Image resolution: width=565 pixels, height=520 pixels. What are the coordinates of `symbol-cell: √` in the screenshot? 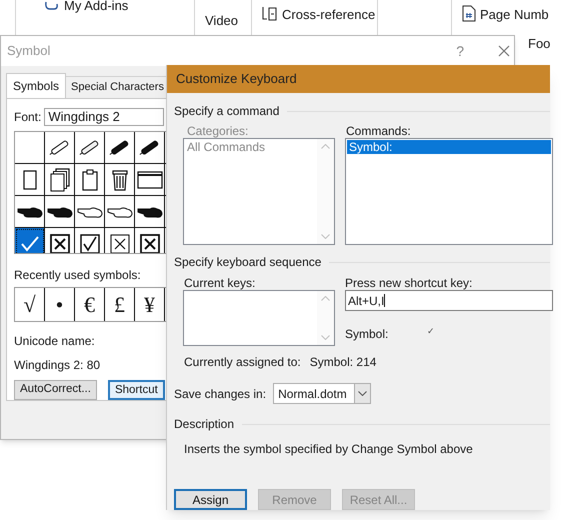 It's located at (30, 304).